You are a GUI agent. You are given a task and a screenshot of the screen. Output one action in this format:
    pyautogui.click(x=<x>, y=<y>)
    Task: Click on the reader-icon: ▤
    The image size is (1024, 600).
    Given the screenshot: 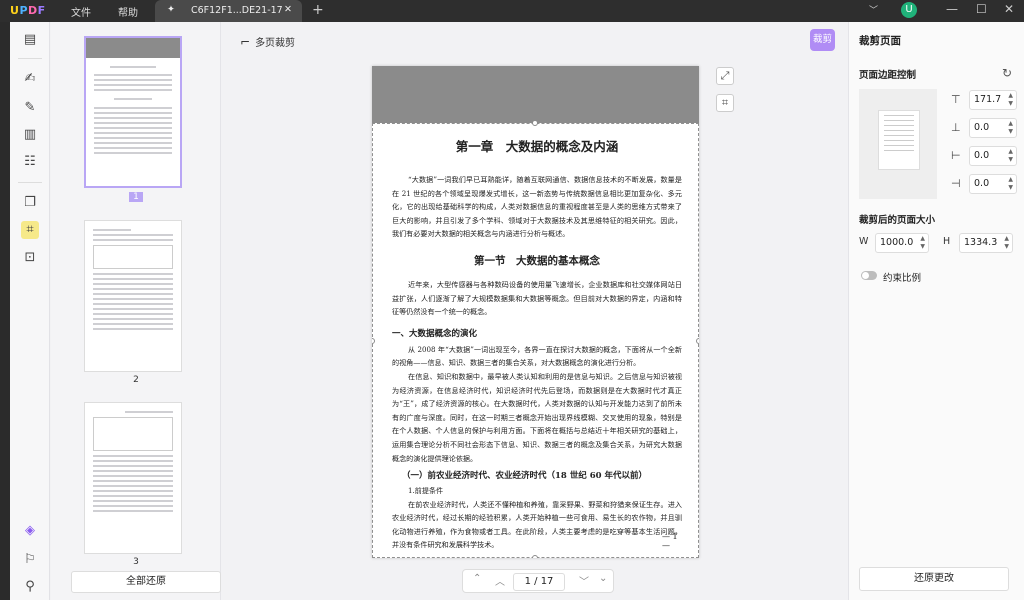 What is the action you would take?
    pyautogui.click(x=30, y=40)
    